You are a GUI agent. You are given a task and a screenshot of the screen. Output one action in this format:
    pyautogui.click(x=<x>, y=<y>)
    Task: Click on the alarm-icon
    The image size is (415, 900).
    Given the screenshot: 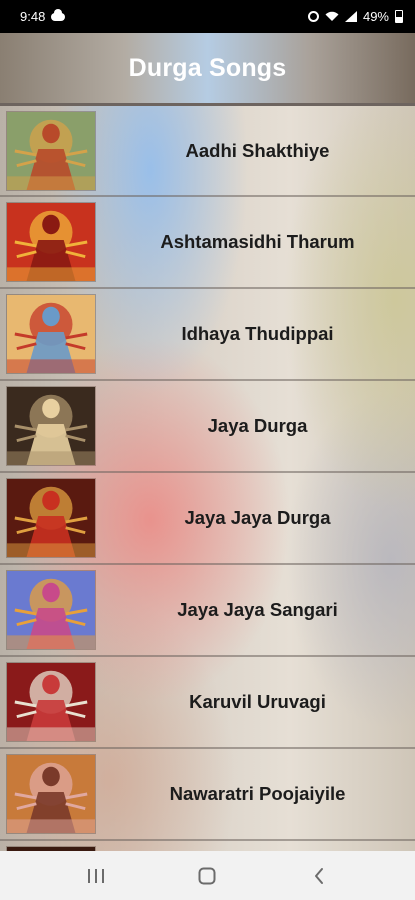 What is the action you would take?
    pyautogui.click(x=313, y=16)
    